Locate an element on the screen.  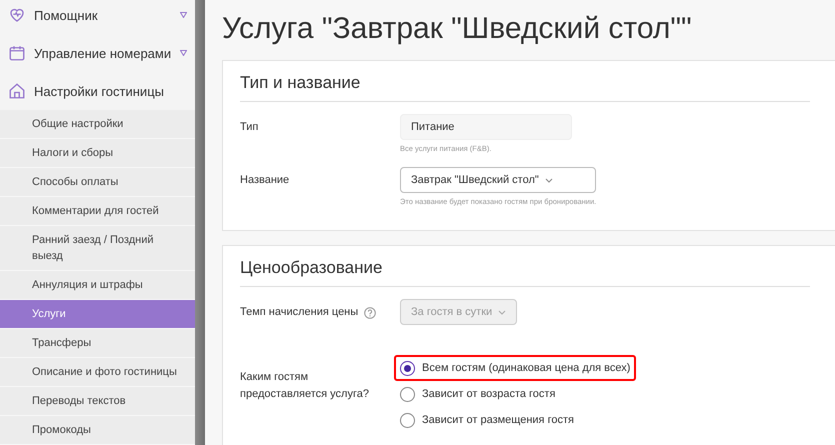
calendar-icon is located at coordinates (17, 53).